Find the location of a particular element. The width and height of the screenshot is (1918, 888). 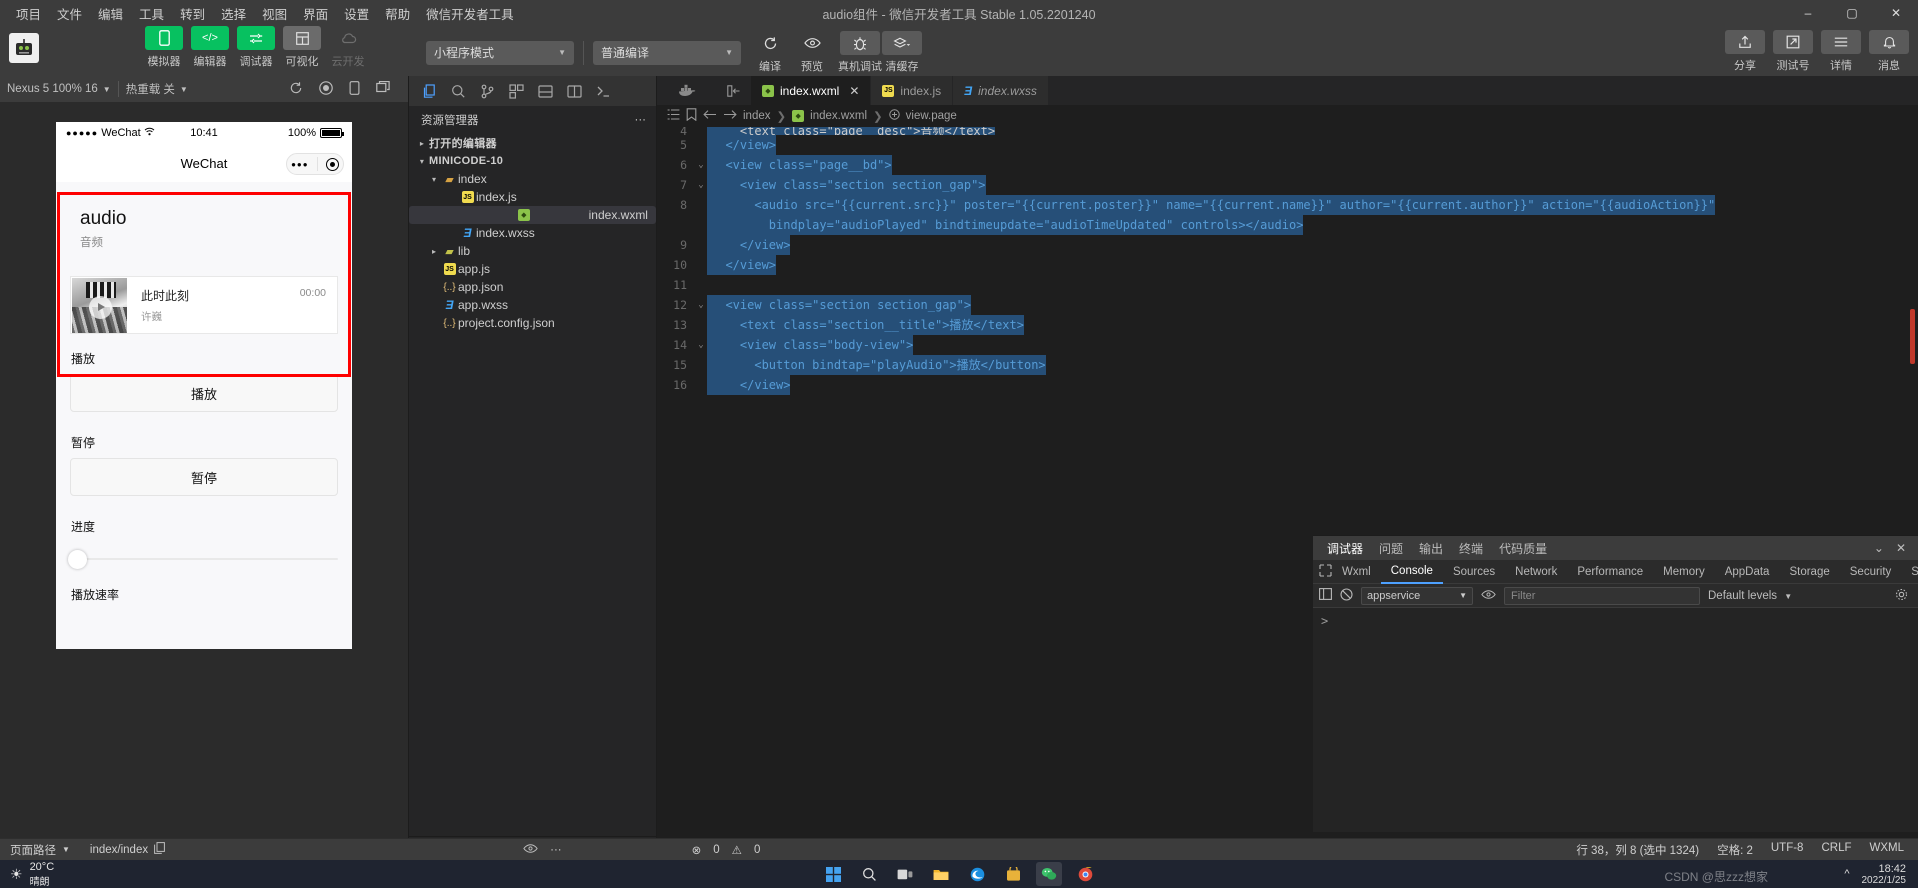

minimize-button: – is located at coordinates (1808, 13).